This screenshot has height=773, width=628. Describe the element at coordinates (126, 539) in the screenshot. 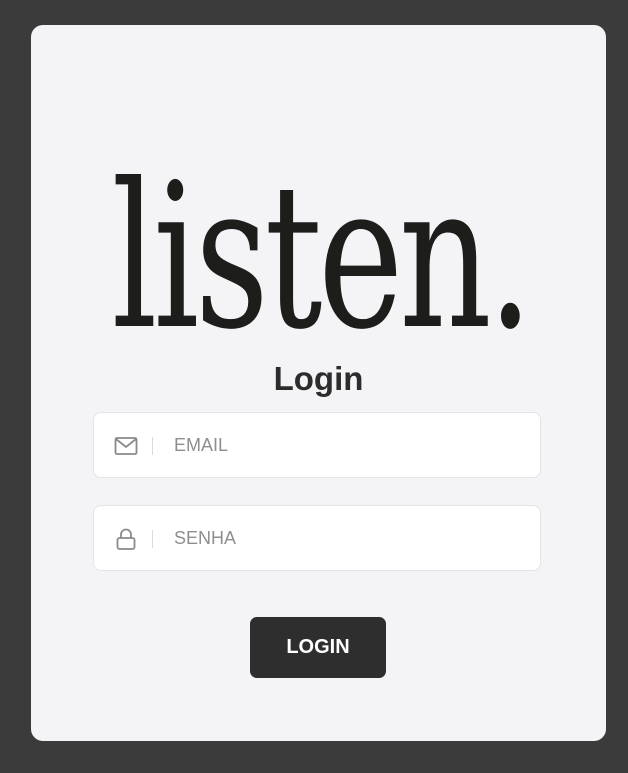

I see `lock-icon` at that location.